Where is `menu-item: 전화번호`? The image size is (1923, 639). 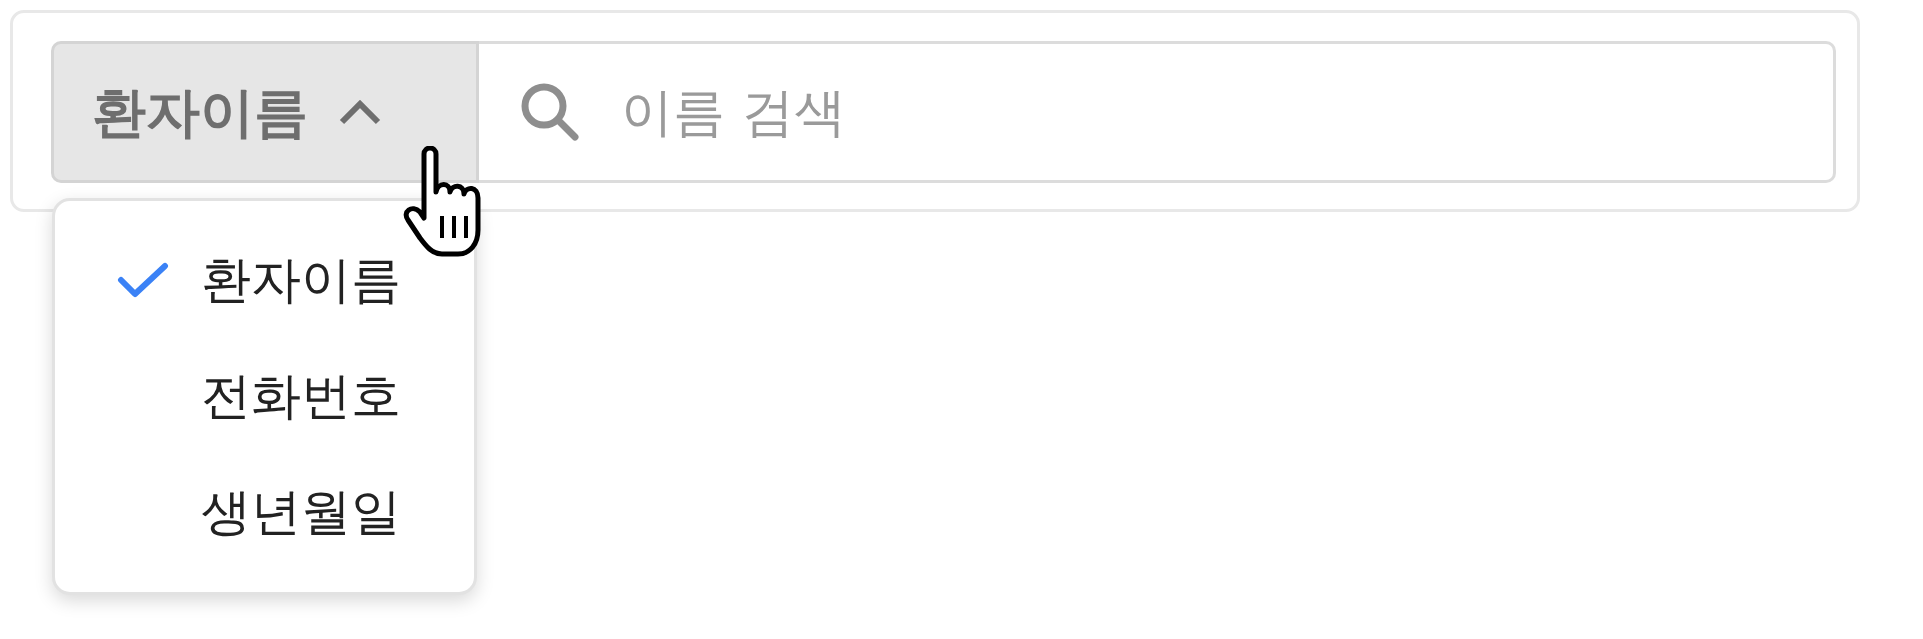
menu-item: 전화번호 is located at coordinates (264, 396).